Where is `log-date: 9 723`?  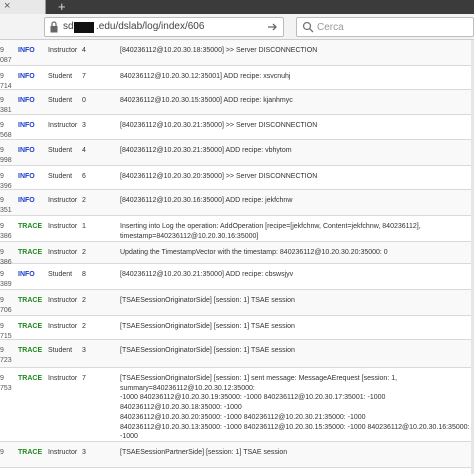 log-date: 9 723 is located at coordinates (6, 356).